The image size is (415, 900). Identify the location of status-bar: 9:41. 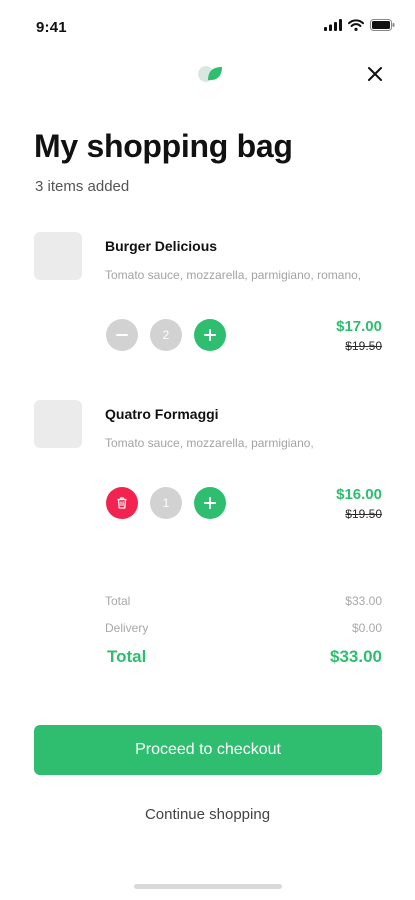
(207, 26).